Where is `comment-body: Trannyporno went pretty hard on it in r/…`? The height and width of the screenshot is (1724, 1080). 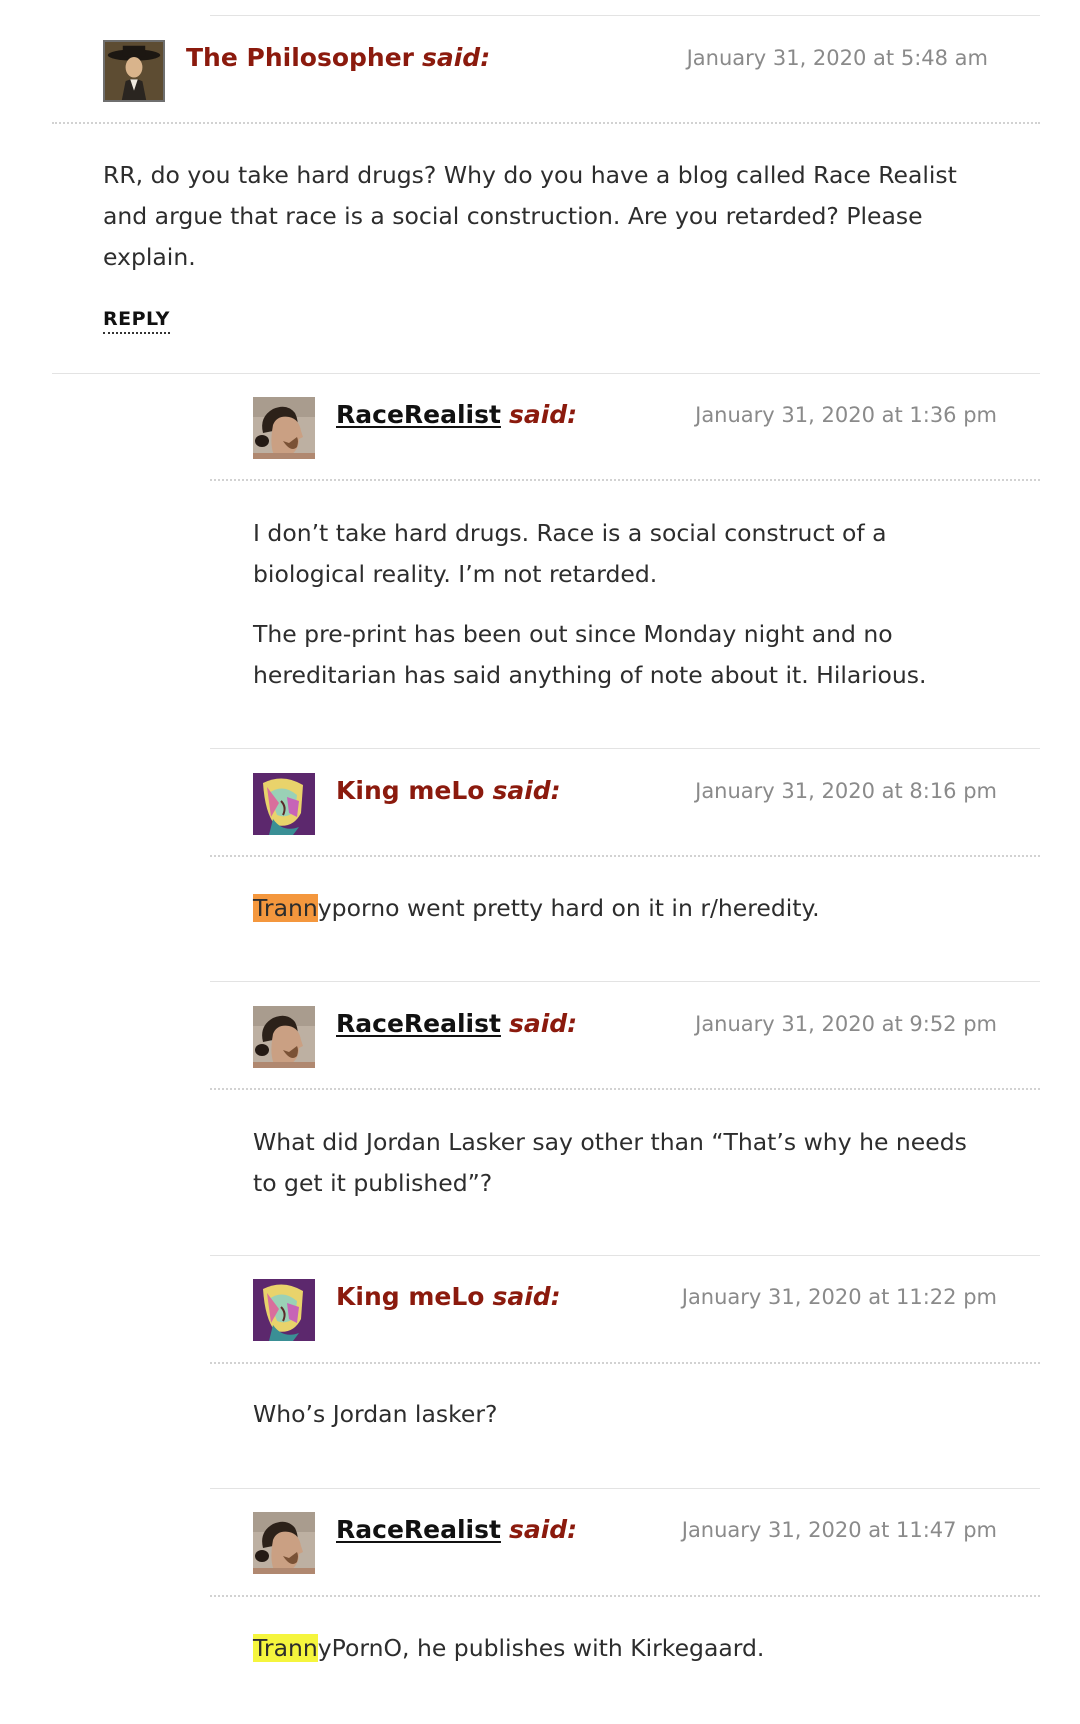 comment-body: Trannyporno went pretty hard on it in r/… is located at coordinates (633, 908).